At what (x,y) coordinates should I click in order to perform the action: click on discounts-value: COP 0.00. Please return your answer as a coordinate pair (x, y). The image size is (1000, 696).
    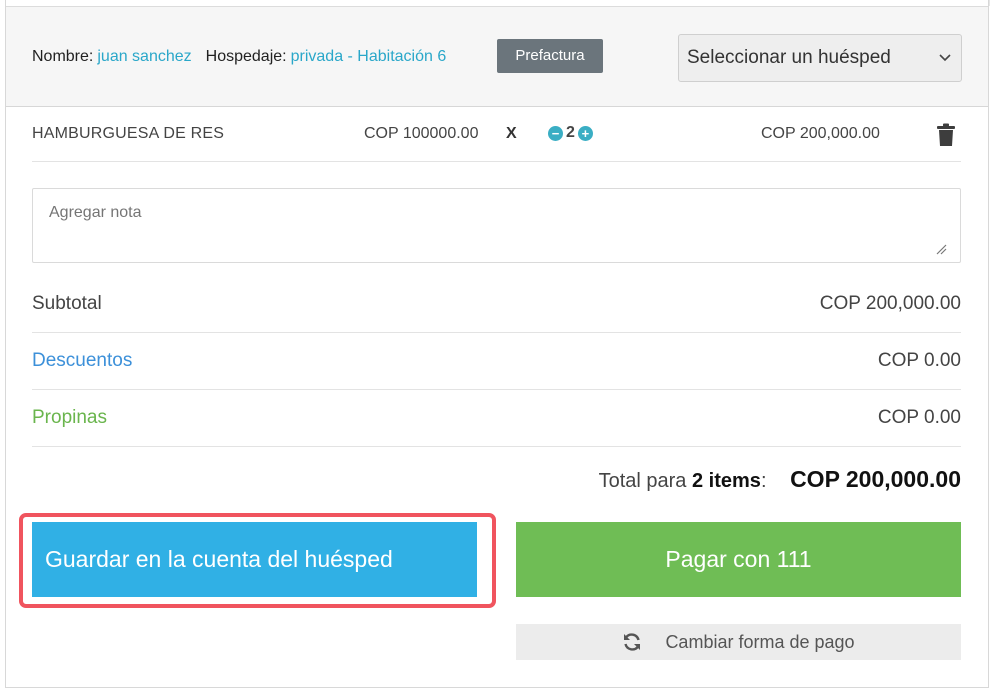
    Looking at the image, I should click on (919, 360).